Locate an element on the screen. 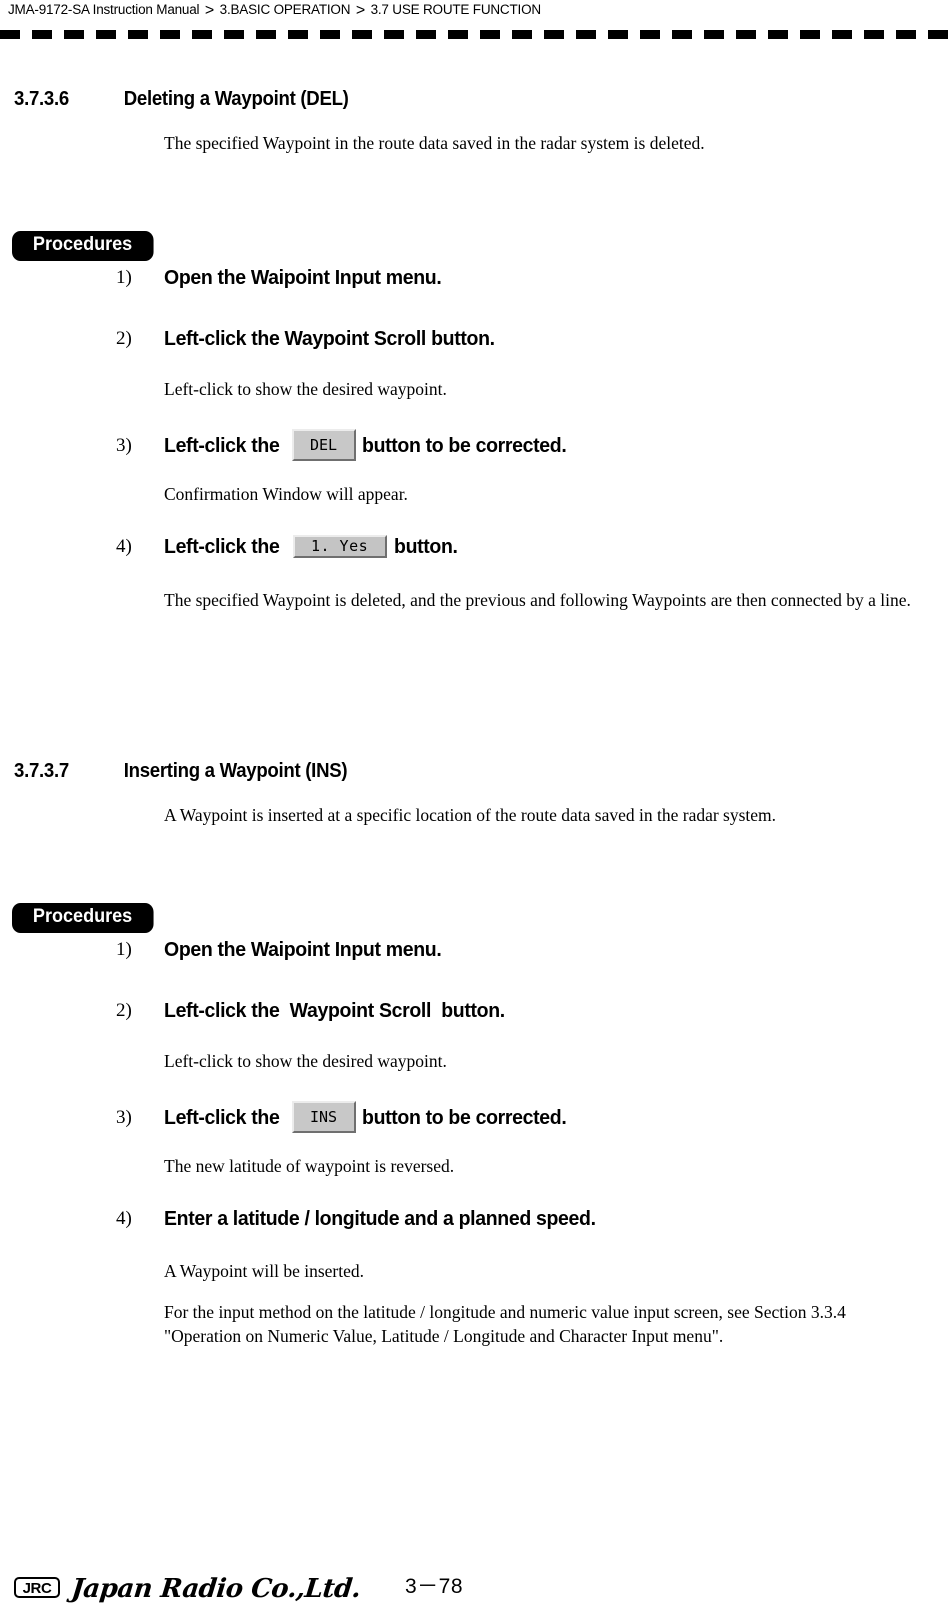 This screenshot has width=952, height=1620. procedures-badge-3737: Procedures is located at coordinates (83, 918).